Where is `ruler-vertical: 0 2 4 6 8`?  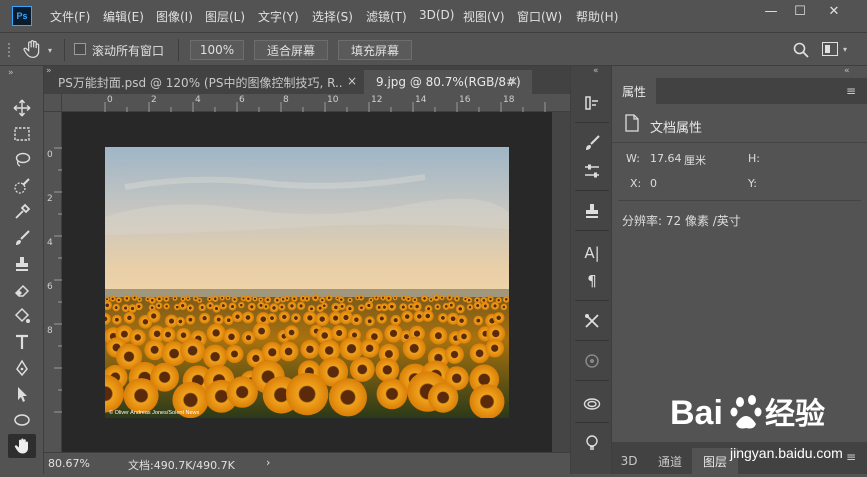
ruler-vertical: 0 2 4 6 8 is located at coordinates (53, 282).